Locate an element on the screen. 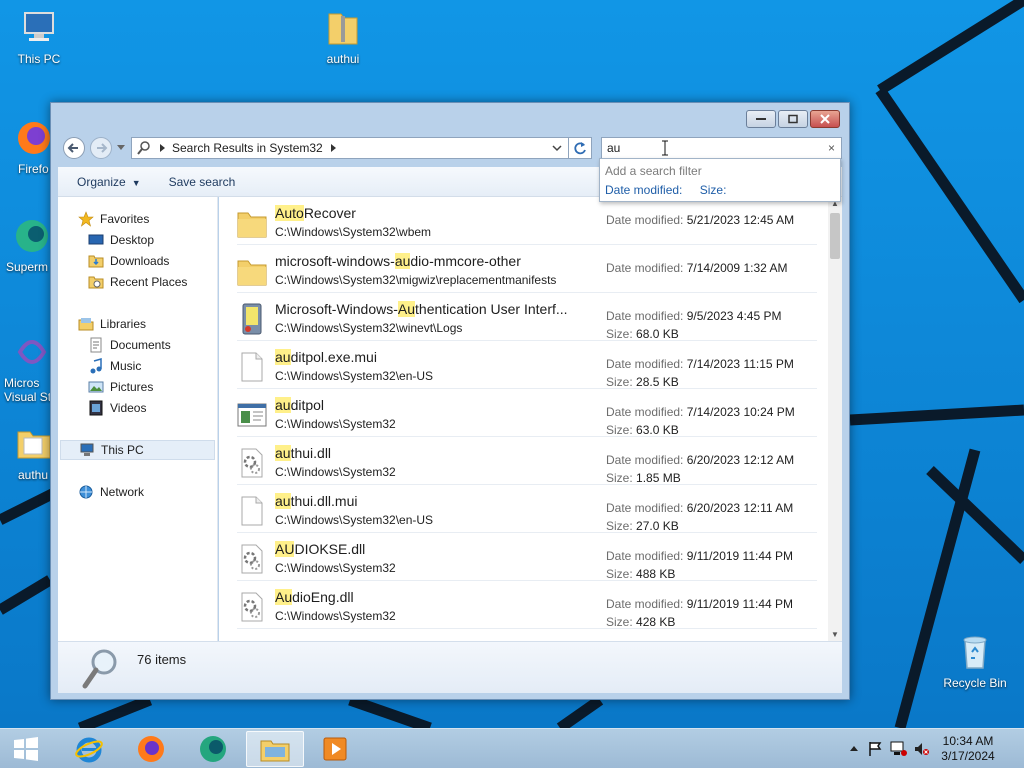 The width and height of the screenshot is (1024, 768). chevron-down-icon is located at coordinates (557, 148).